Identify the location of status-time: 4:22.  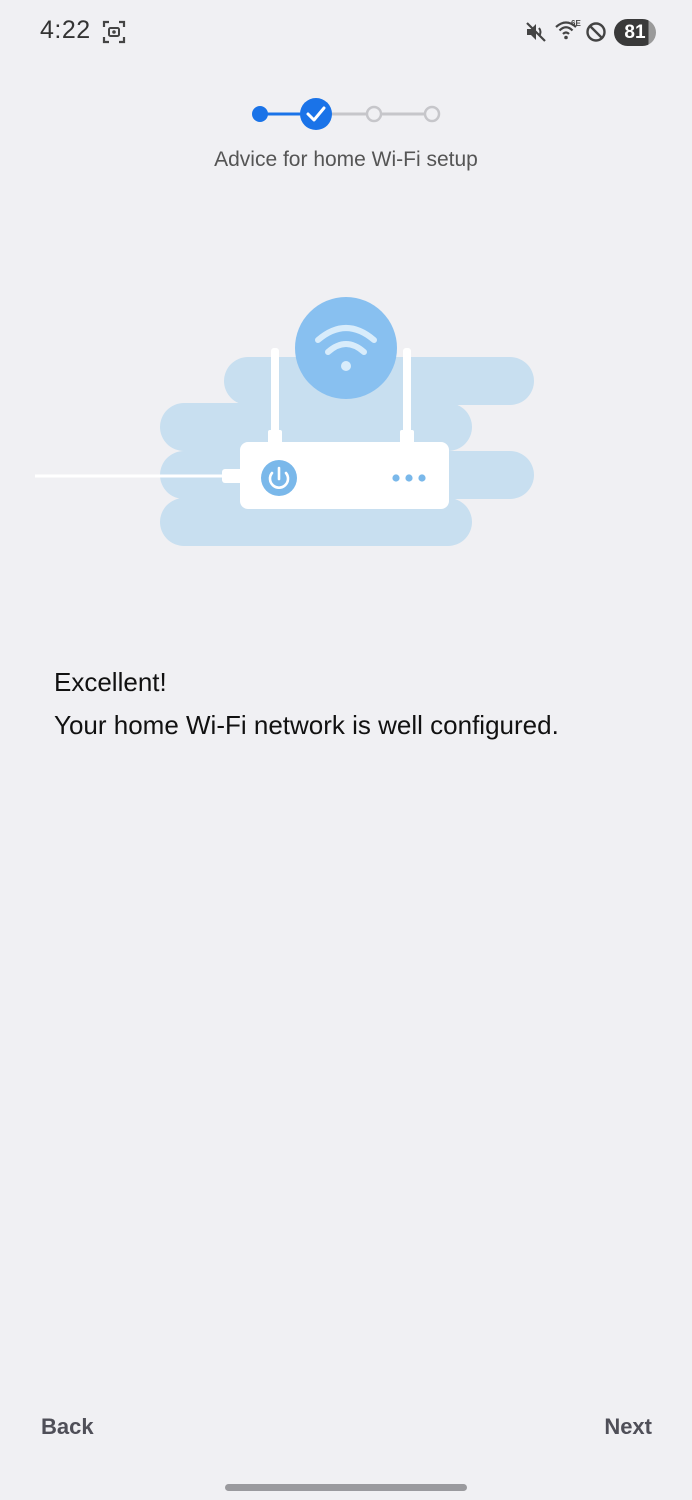
(65, 30).